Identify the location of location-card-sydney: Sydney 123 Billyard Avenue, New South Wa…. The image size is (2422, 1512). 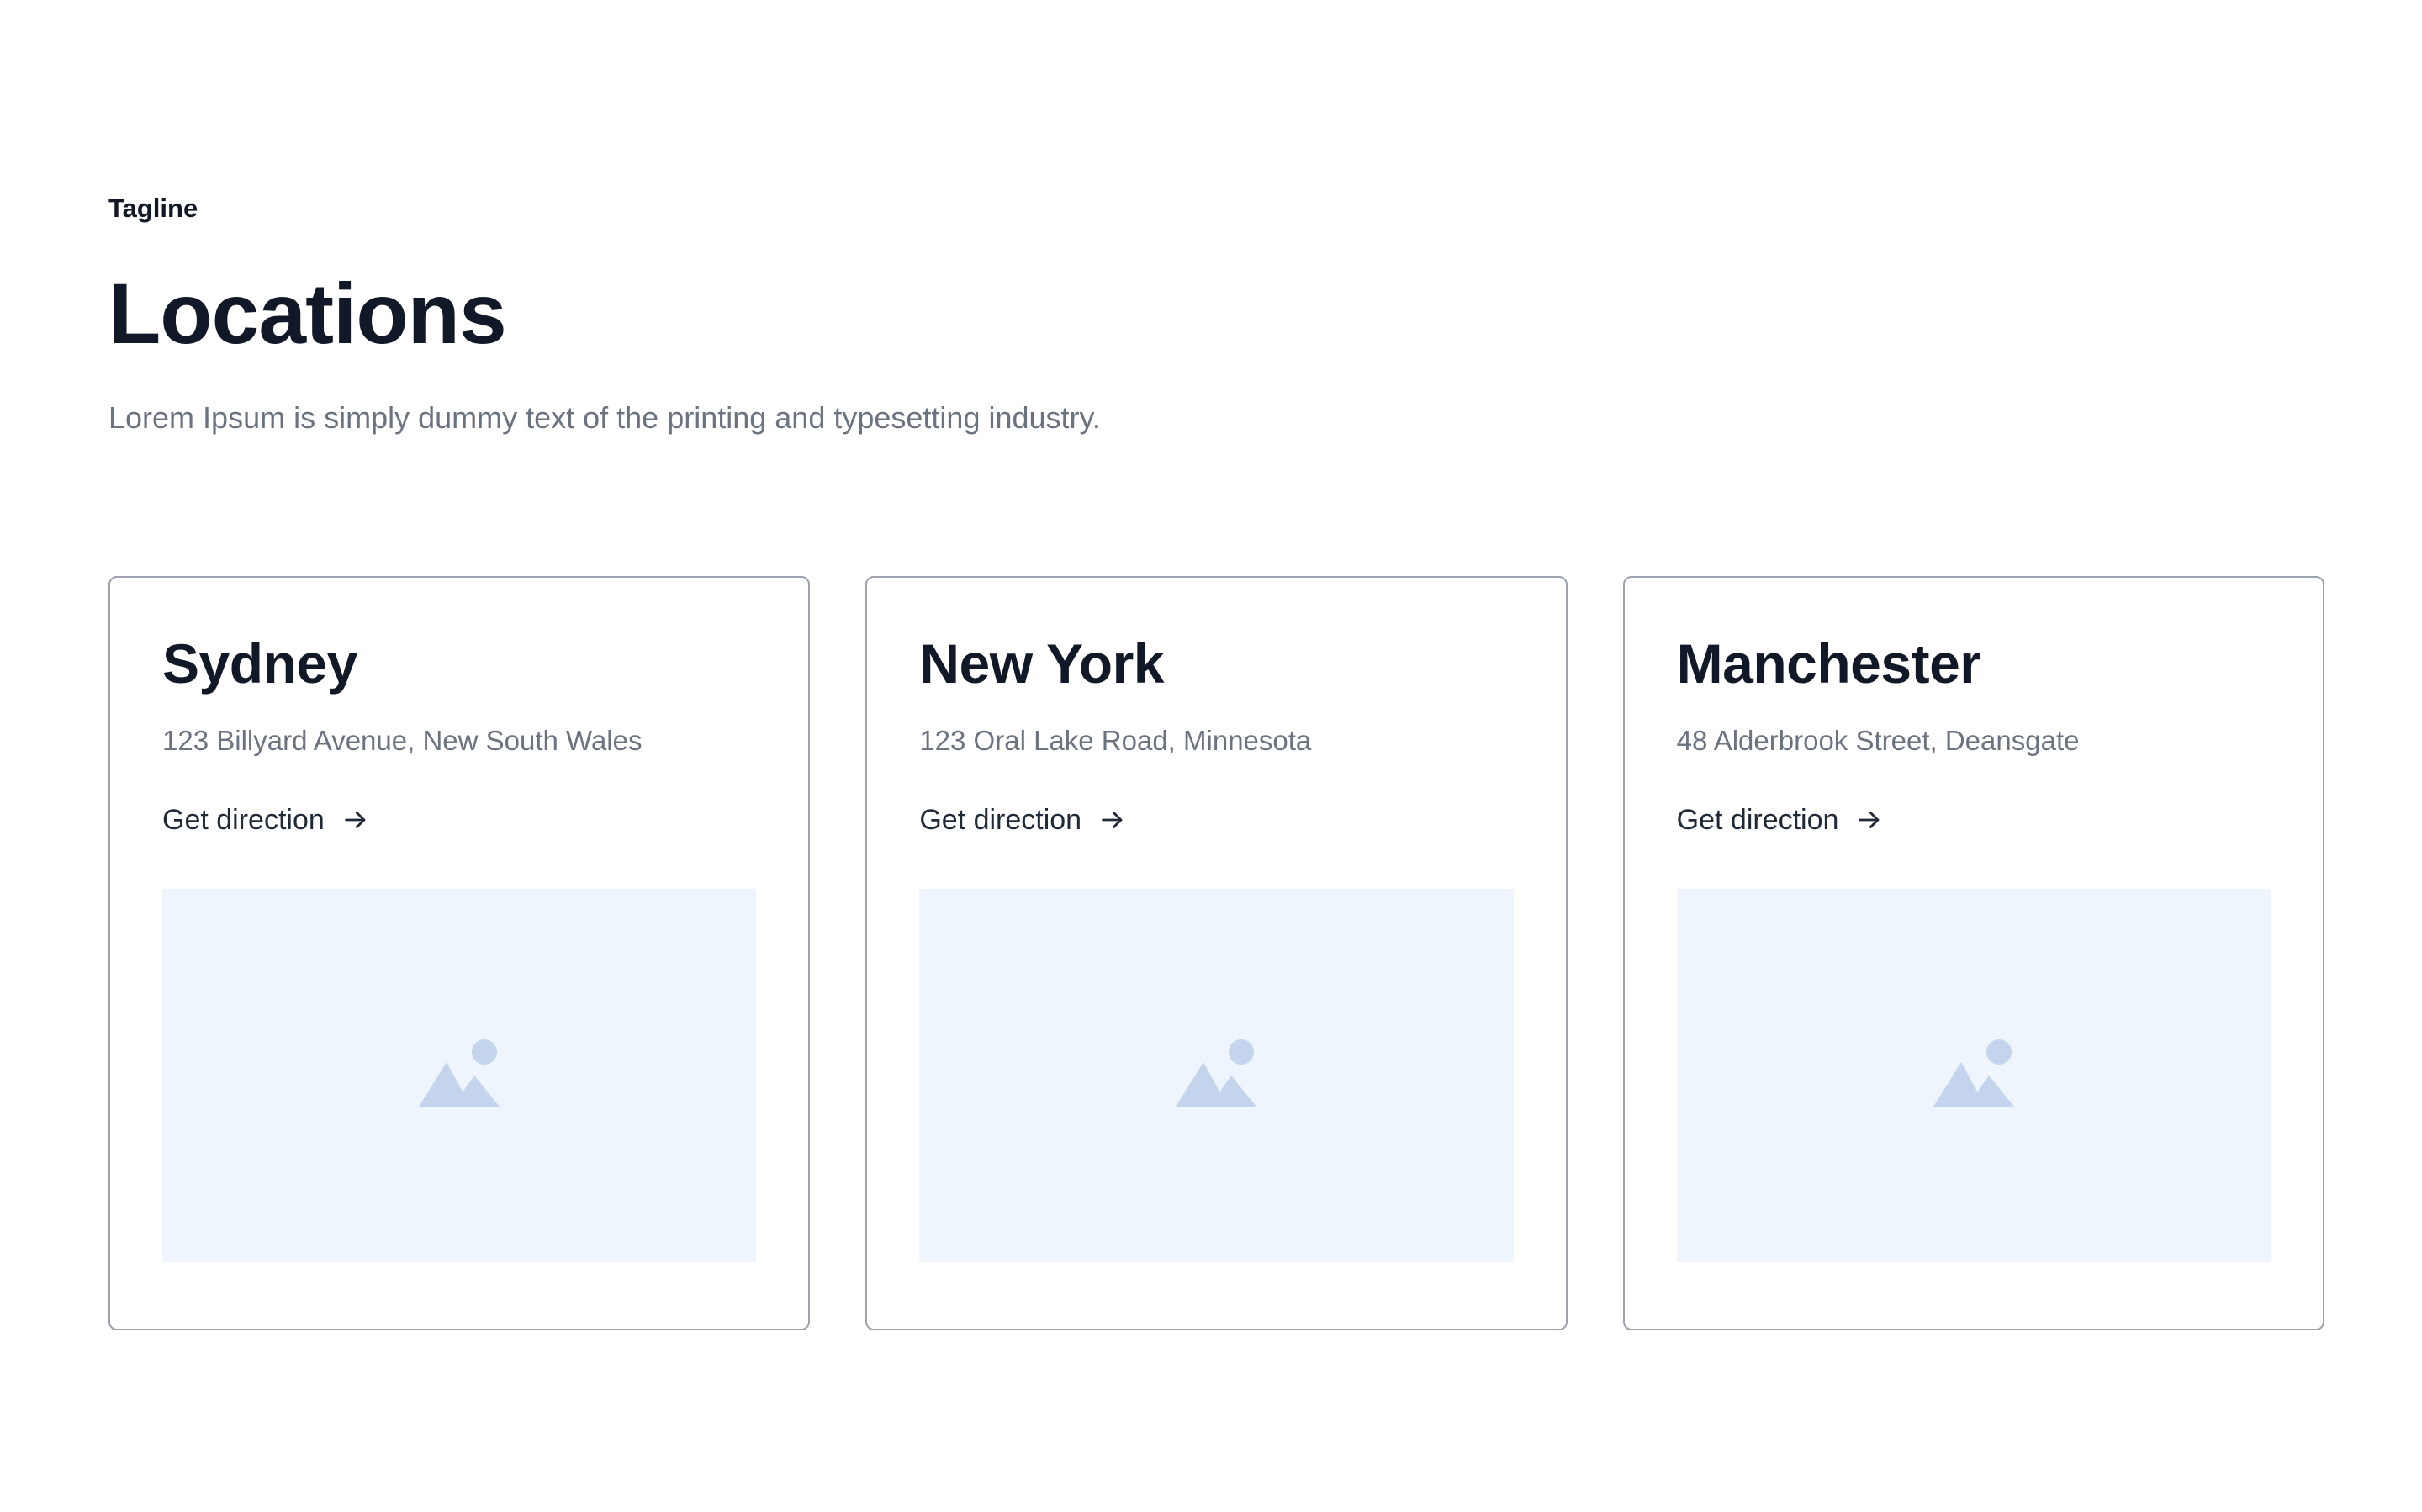
(459, 953).